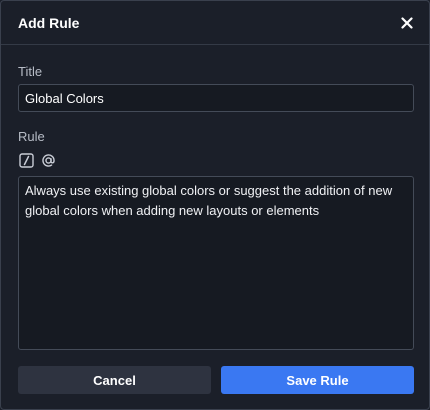  Describe the element at coordinates (215, 23) in the screenshot. I see `dialog-header: Add Rule` at that location.